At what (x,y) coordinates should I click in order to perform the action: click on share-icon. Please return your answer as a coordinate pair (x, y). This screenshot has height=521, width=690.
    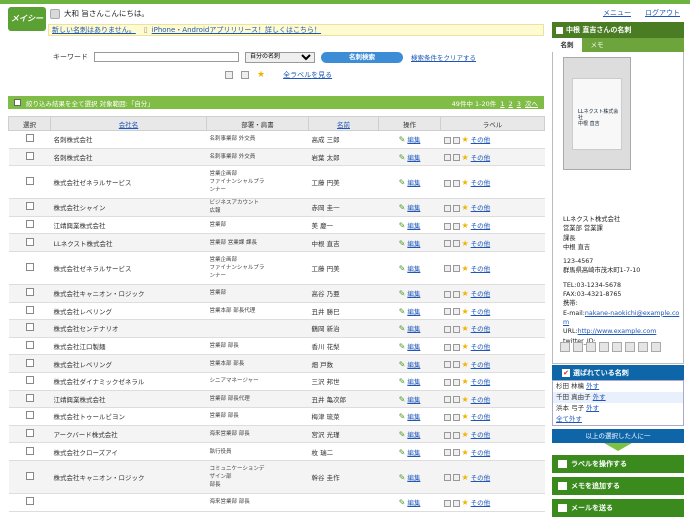
    Looking at the image, I should click on (604, 347).